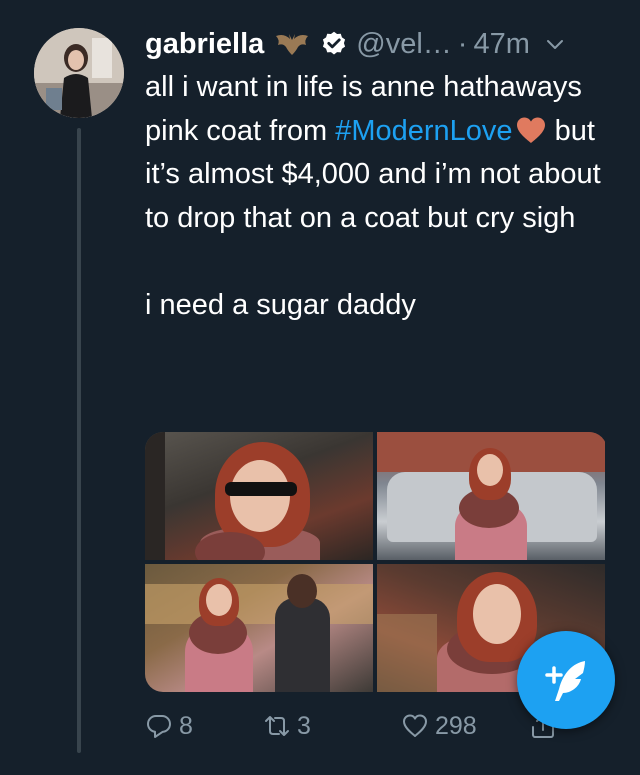  Describe the element at coordinates (530, 130) in the screenshot. I see `orange-heart-icon` at that location.